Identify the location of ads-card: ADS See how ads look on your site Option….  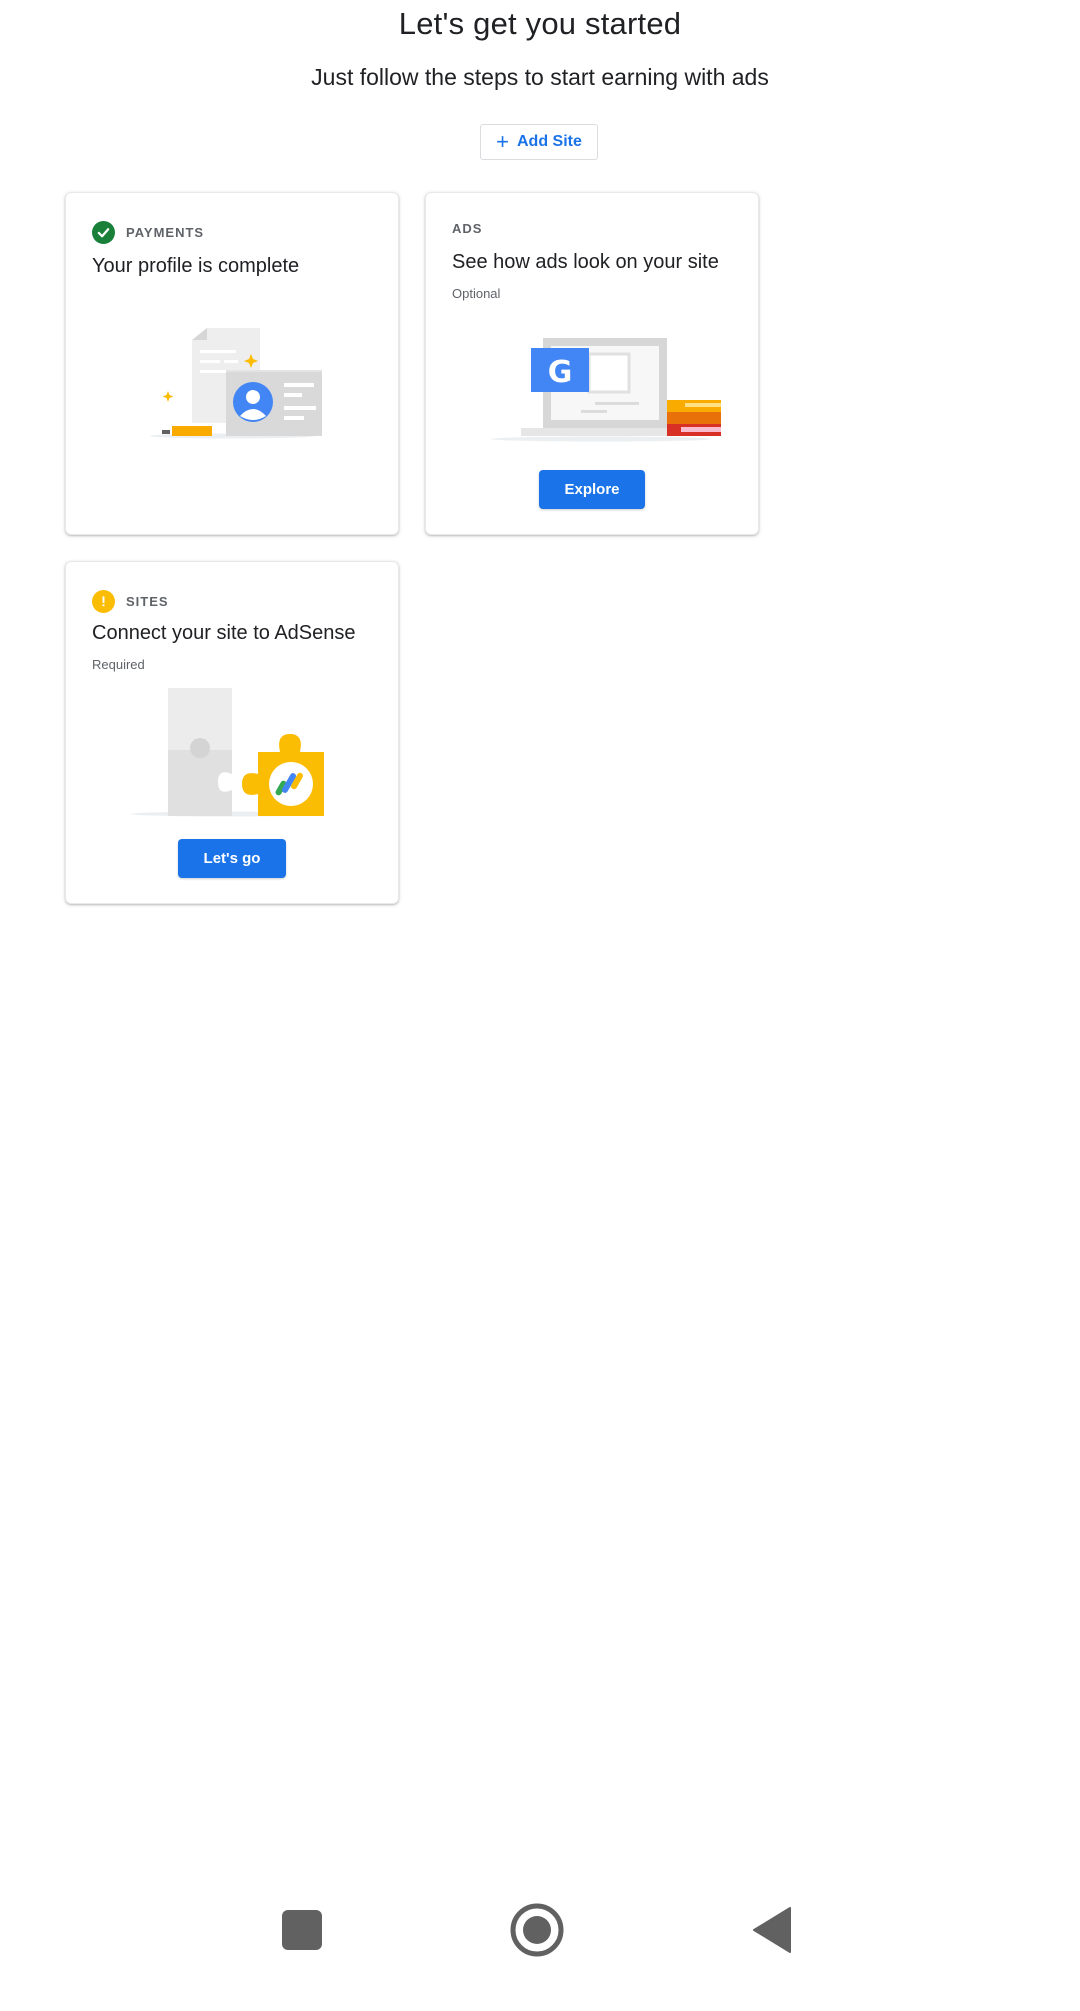
(592, 363).